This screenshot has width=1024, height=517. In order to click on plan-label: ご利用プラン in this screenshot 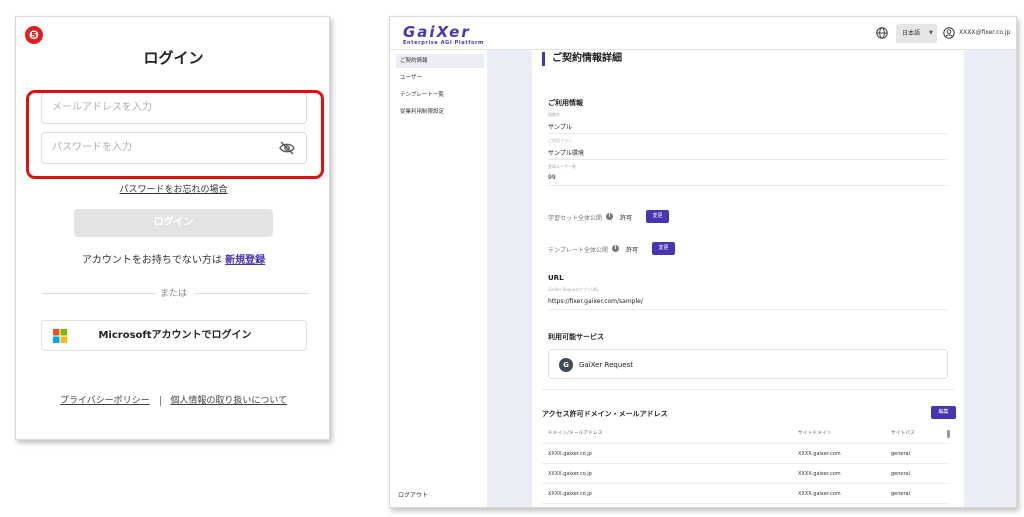, I will do `click(560, 140)`.